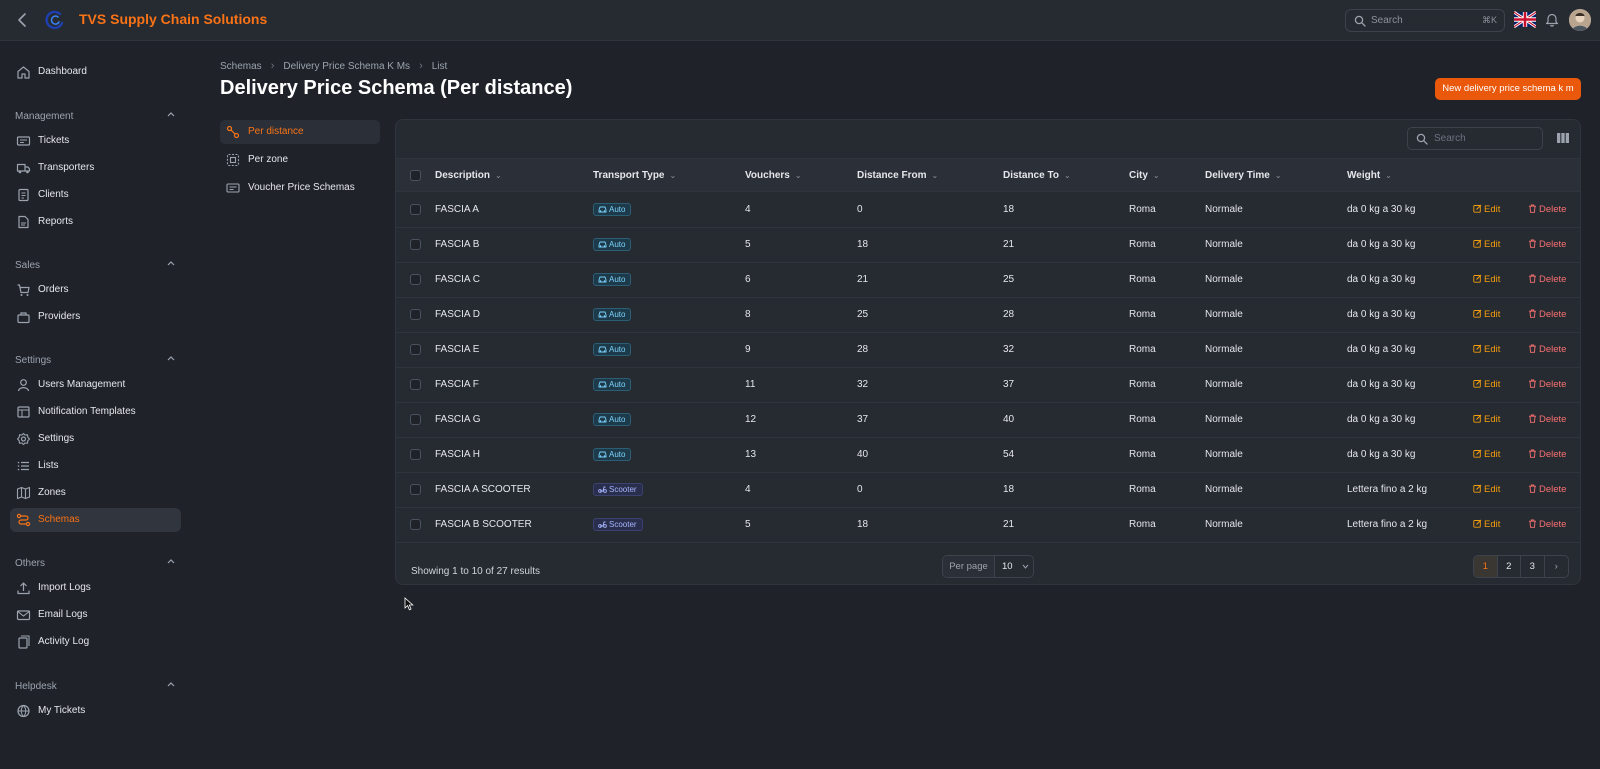  Describe the element at coordinates (95, 385) in the screenshot. I see `sidebar-item-users-management: Users Management` at that location.